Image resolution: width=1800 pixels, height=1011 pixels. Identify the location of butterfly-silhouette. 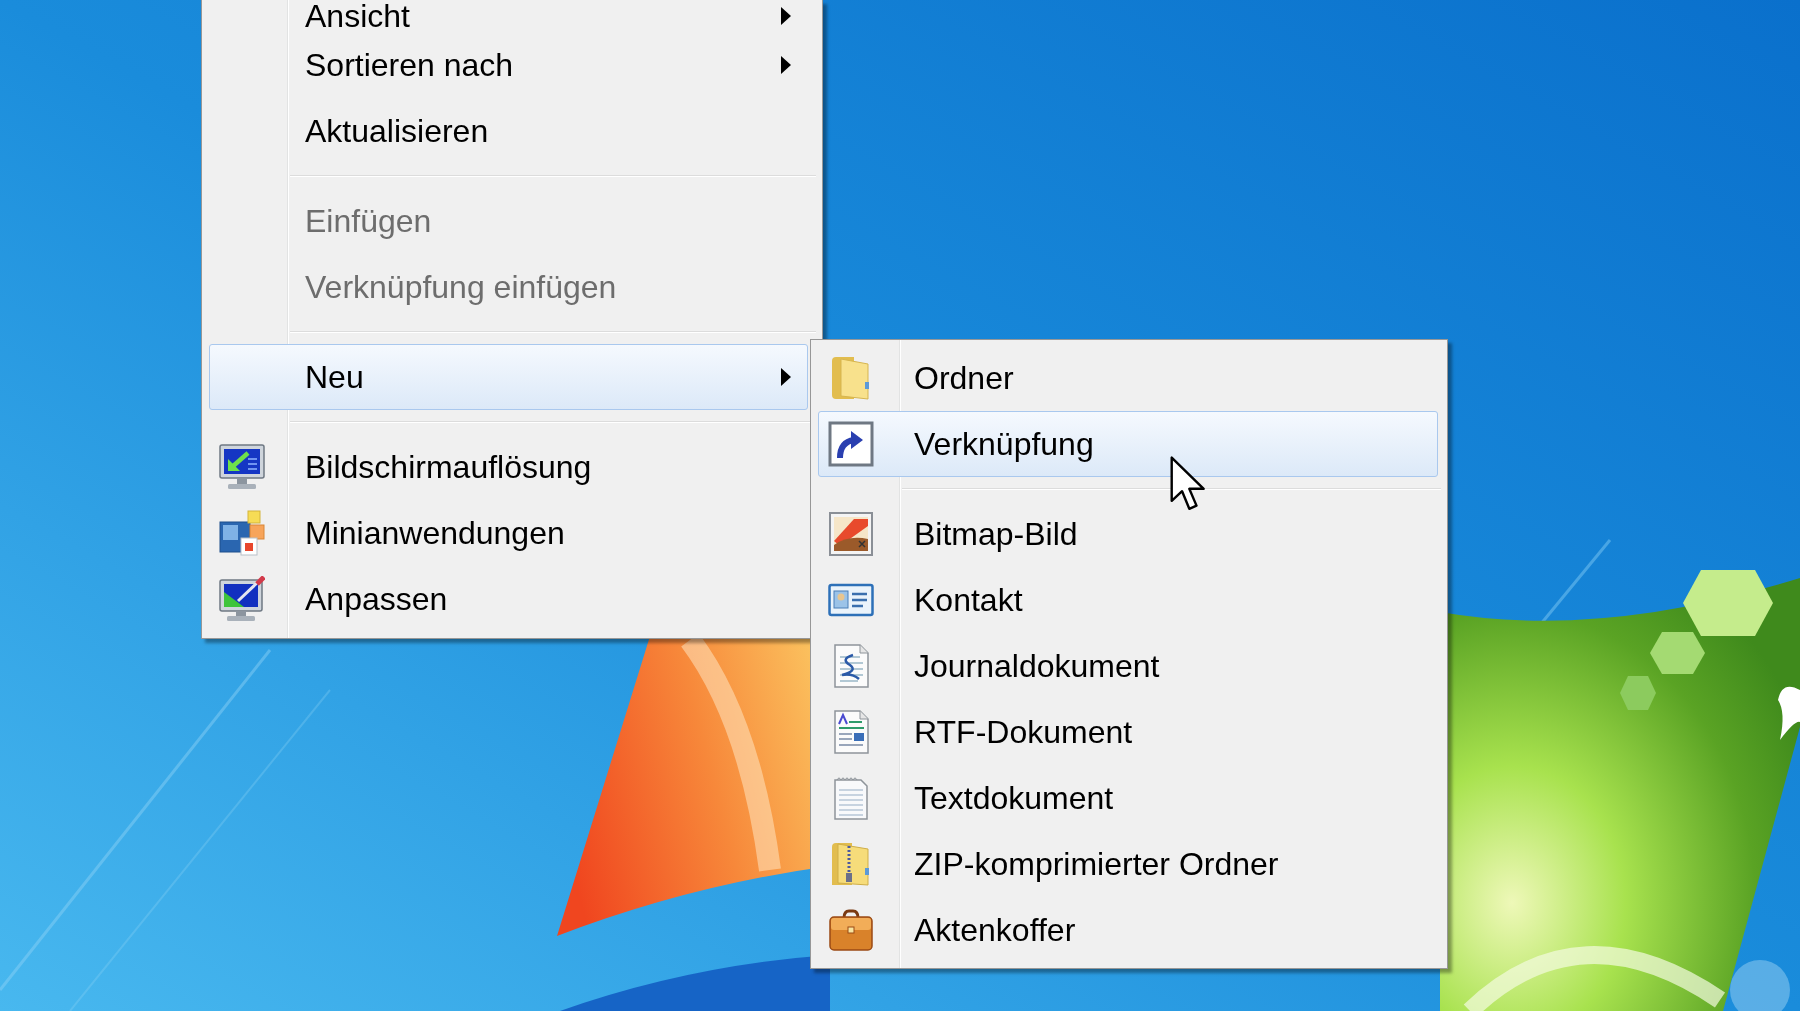
(1789, 713).